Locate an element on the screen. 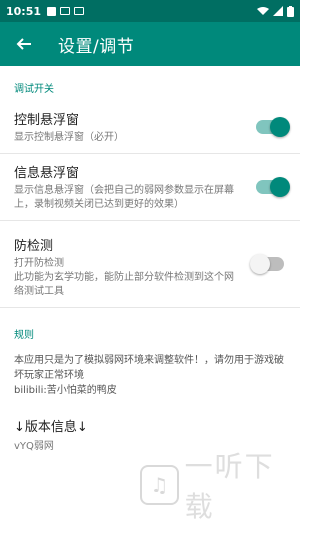  version-title: ↓版本信息↓ is located at coordinates (51, 427).